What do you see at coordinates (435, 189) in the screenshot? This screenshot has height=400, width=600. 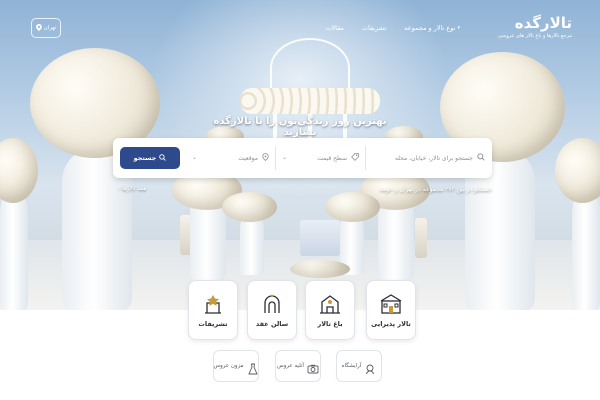 I see `venue-count-text: جستجو در بین ۳۷۲ مجموعه در تهران و حومه` at bounding box center [435, 189].